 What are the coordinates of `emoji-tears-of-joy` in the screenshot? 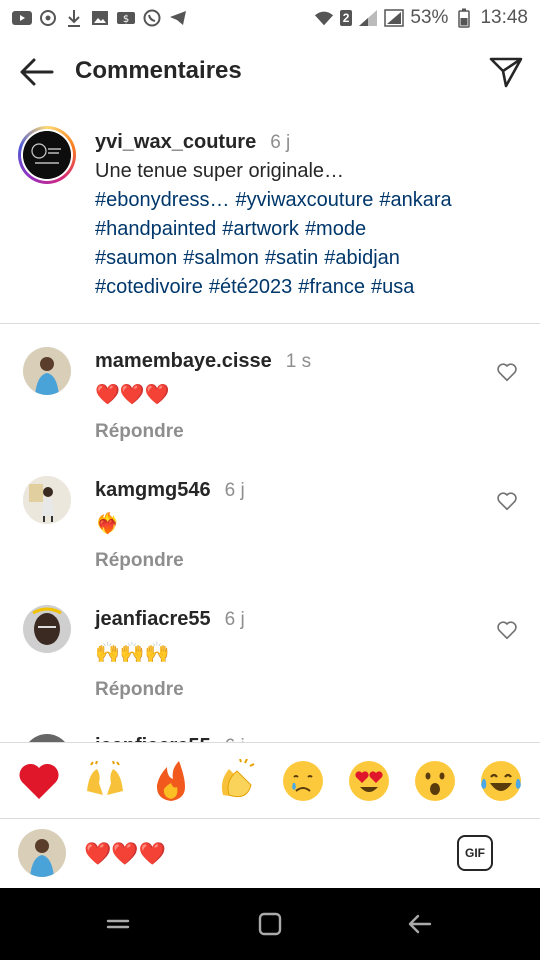 It's located at (501, 781).